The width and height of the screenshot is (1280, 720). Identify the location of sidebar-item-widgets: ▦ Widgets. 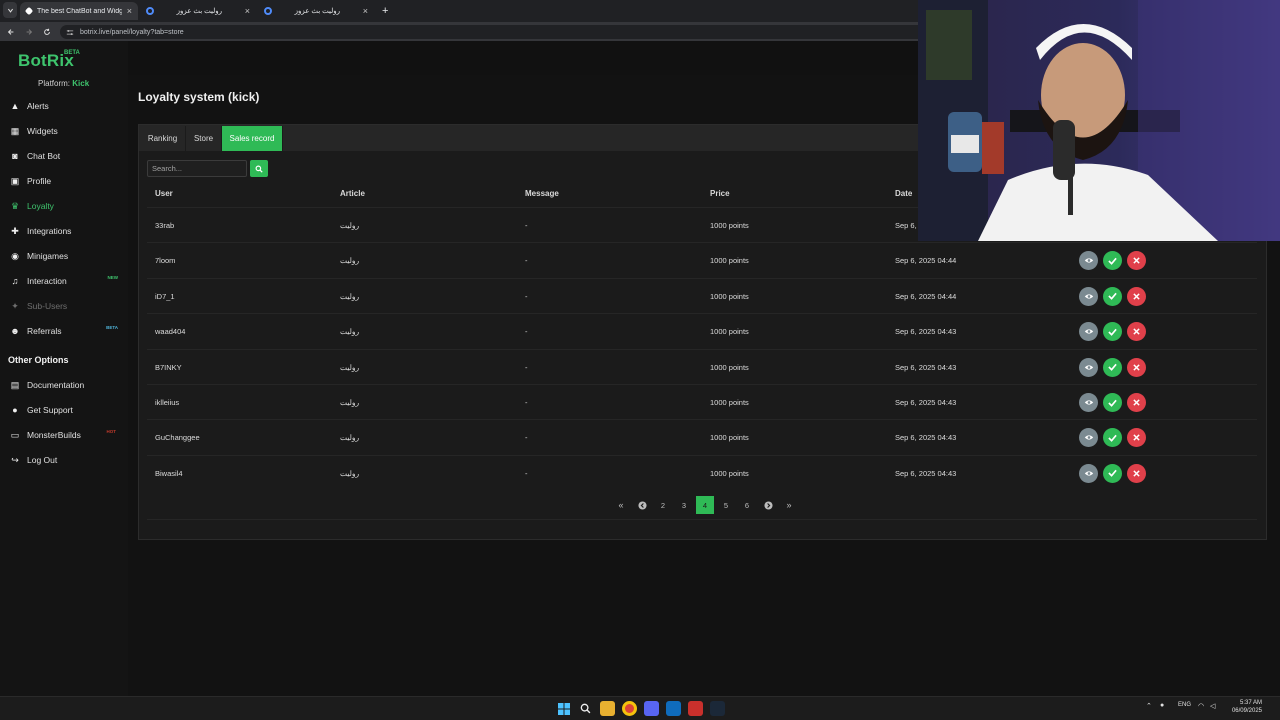
(64, 131).